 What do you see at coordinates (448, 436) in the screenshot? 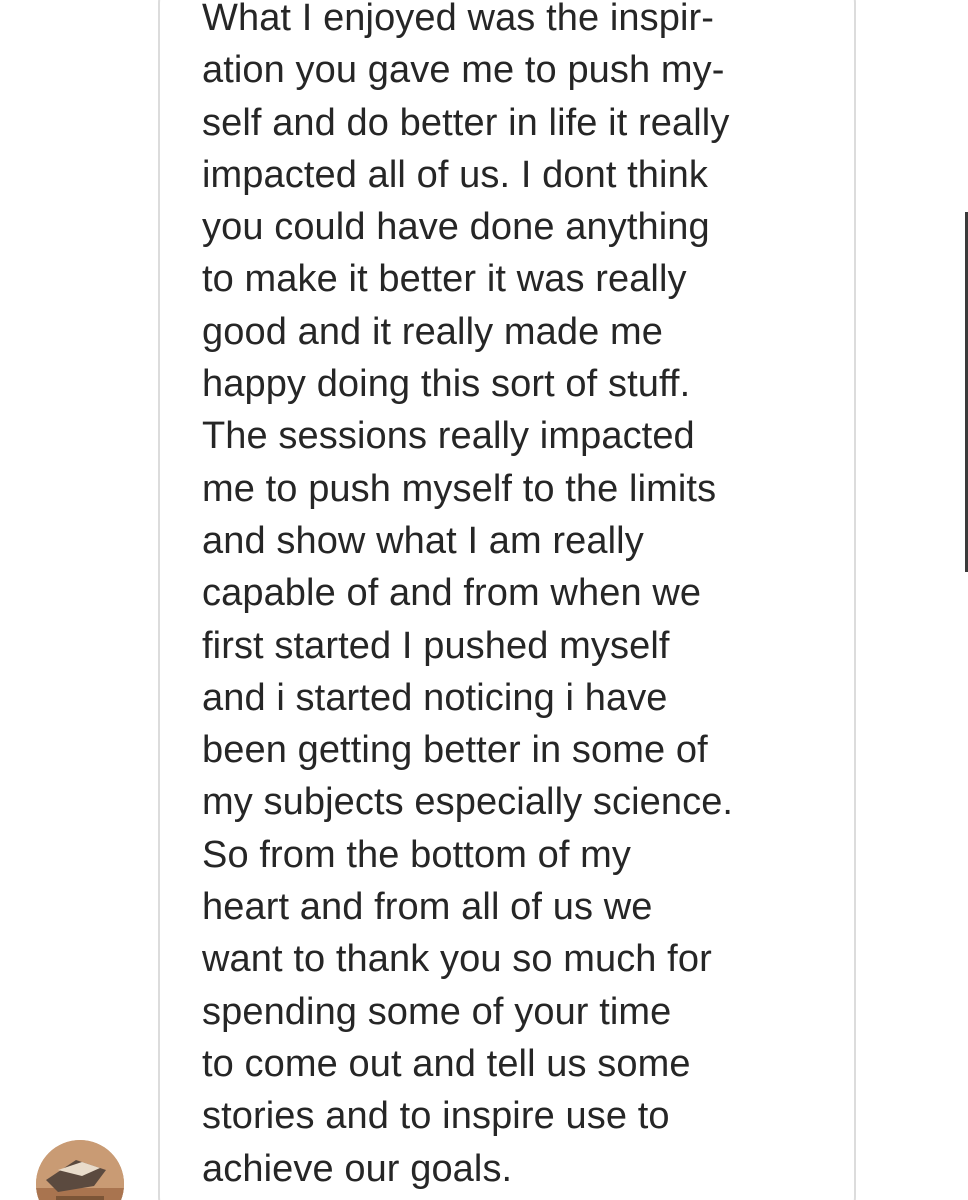
I see `message-line: The sessions really impacted` at bounding box center [448, 436].